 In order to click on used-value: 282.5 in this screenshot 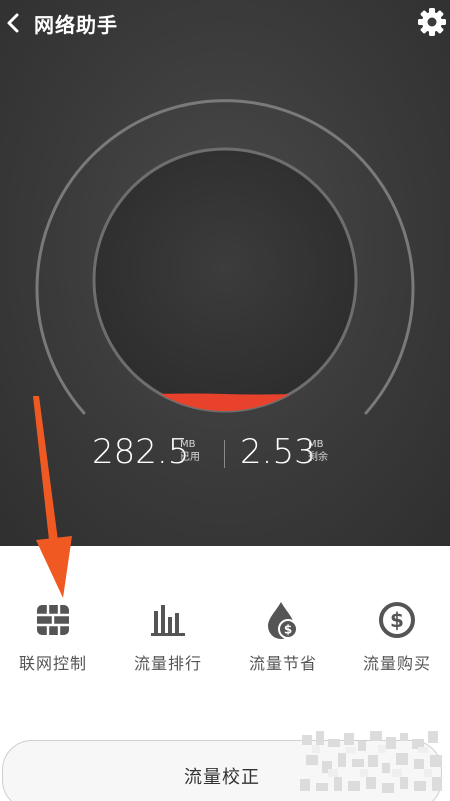, I will do `click(141, 452)`.